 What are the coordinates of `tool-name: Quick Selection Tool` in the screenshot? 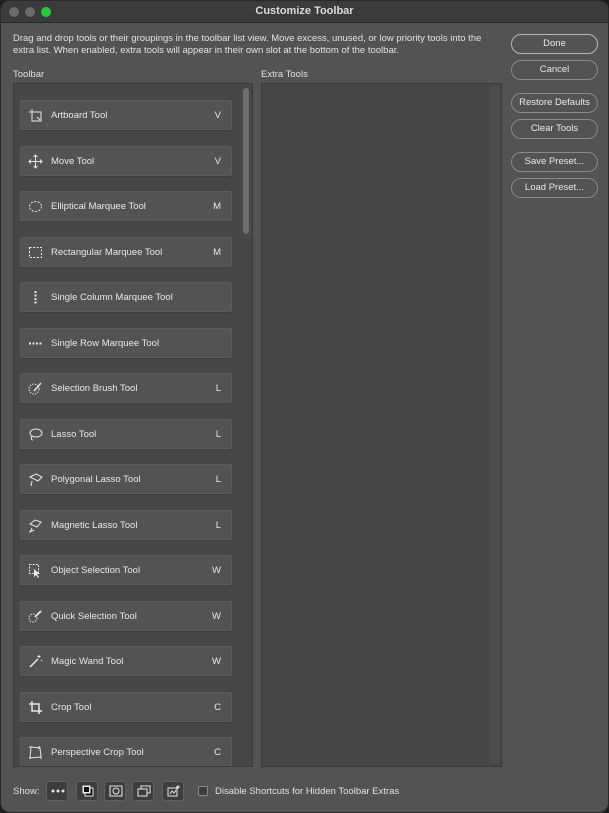 It's located at (94, 616).